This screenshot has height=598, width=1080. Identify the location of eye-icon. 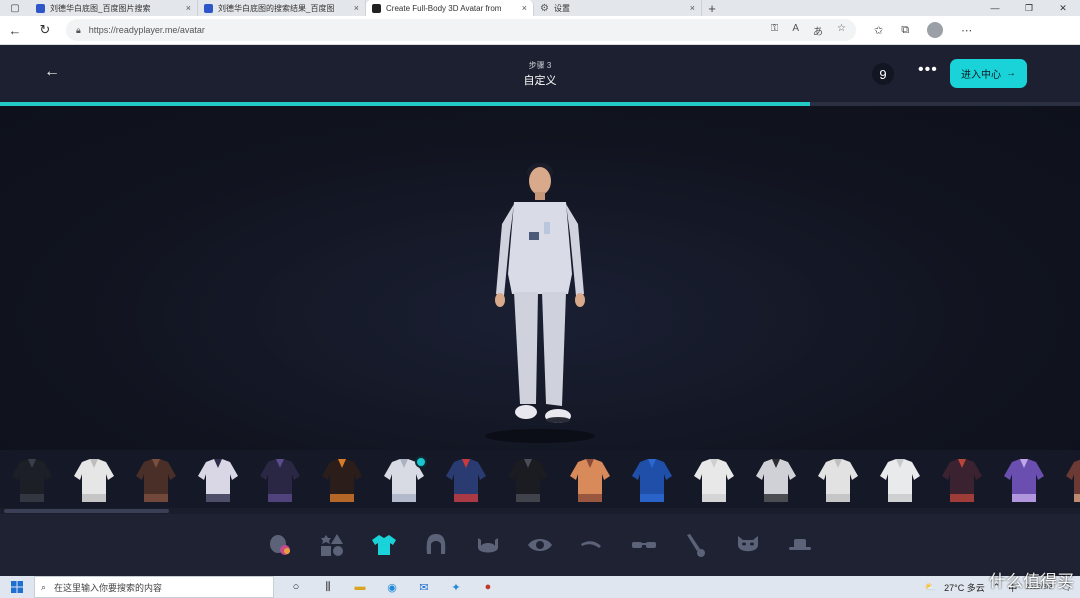
(540, 545).